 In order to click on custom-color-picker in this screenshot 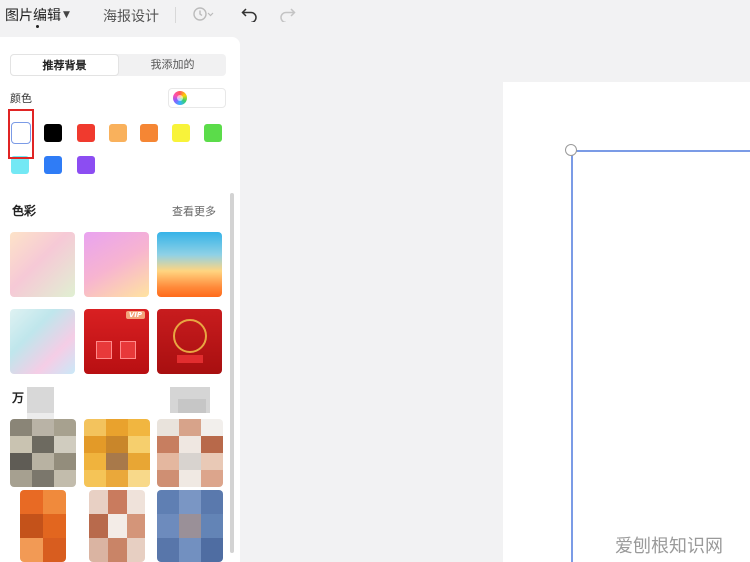, I will do `click(197, 98)`.